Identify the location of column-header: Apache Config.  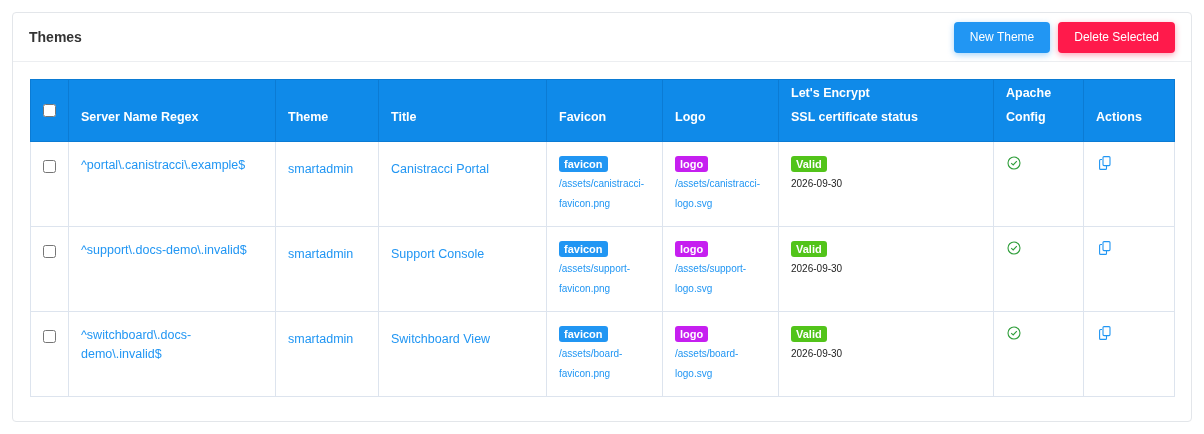
(1029, 105).